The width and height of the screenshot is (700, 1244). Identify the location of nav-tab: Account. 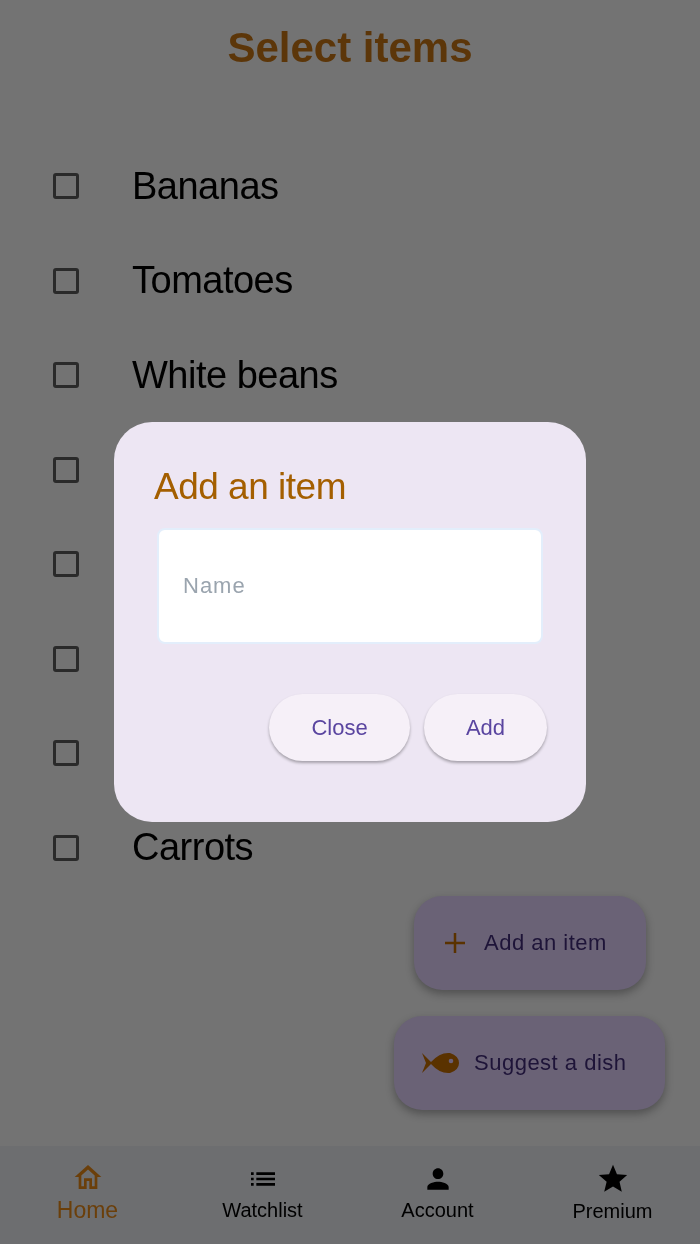
(437, 1195).